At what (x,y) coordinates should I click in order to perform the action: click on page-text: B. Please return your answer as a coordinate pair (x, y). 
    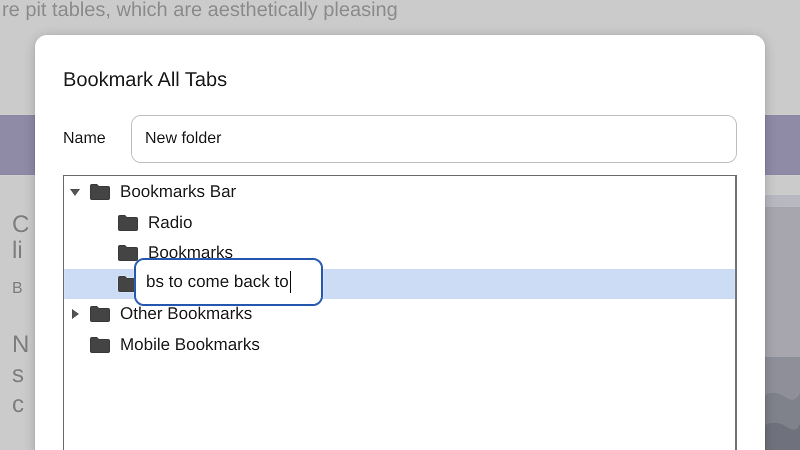
    Looking at the image, I should click on (18, 289).